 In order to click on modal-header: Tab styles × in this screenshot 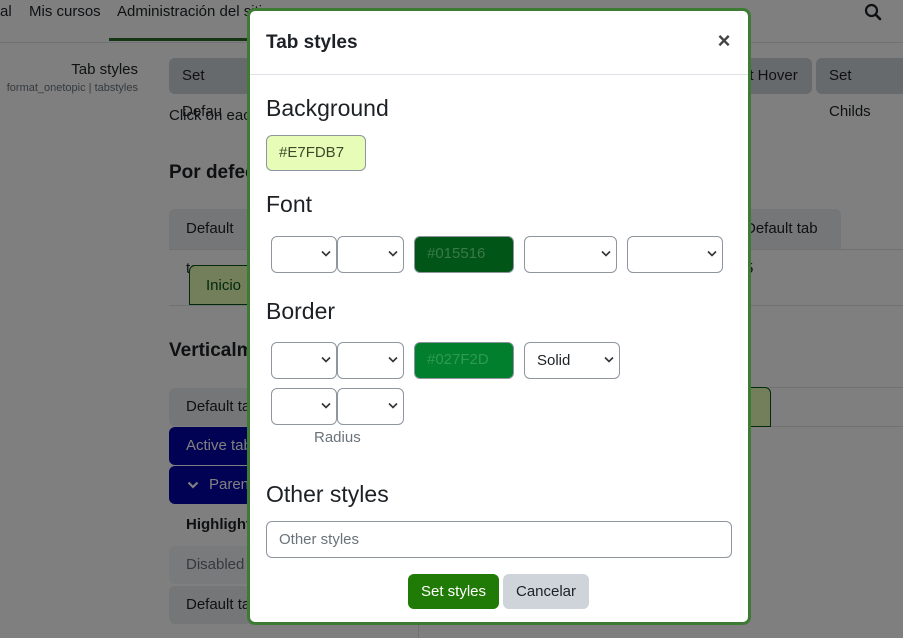, I will do `click(499, 43)`.